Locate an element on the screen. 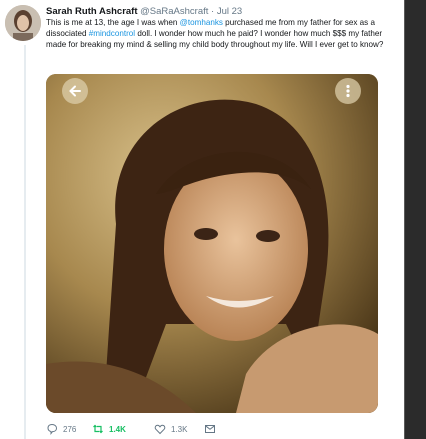  mention-link: @tomhanks is located at coordinates (201, 22).